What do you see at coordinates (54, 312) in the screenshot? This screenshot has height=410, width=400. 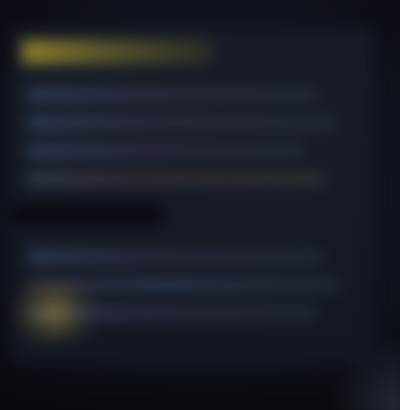 I see `gold-glow` at bounding box center [54, 312].